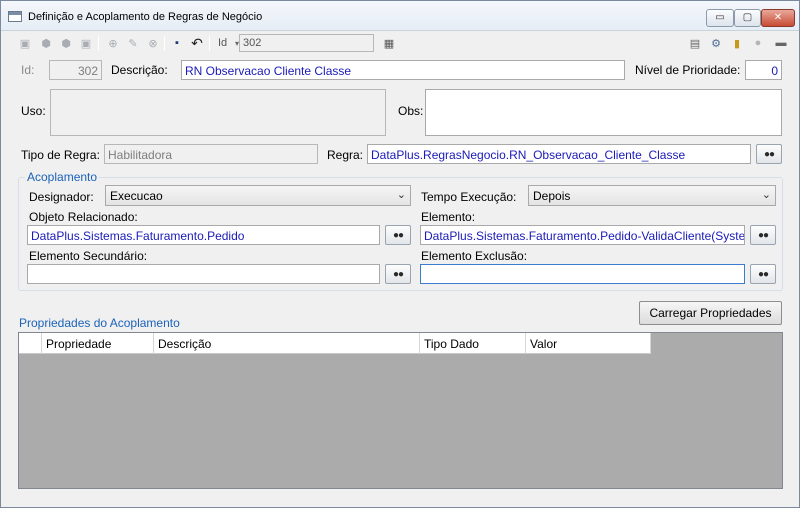  Describe the element at coordinates (30, 343) in the screenshot. I see `row-header-cell` at that location.